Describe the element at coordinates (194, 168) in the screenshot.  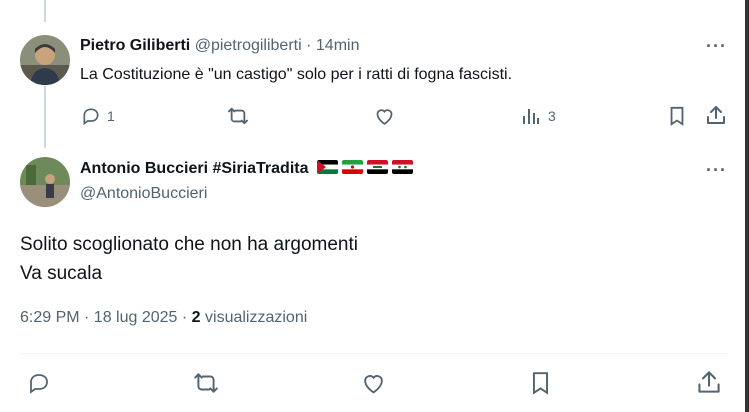
I see `author-name: Antonio Buccieri #SiriaTradita` at that location.